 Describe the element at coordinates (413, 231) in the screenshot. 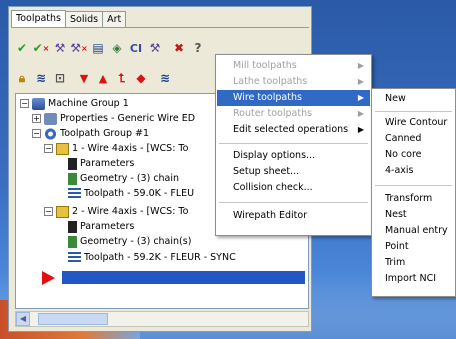

I see `submenu-item-manual-entry: Manual entry` at that location.